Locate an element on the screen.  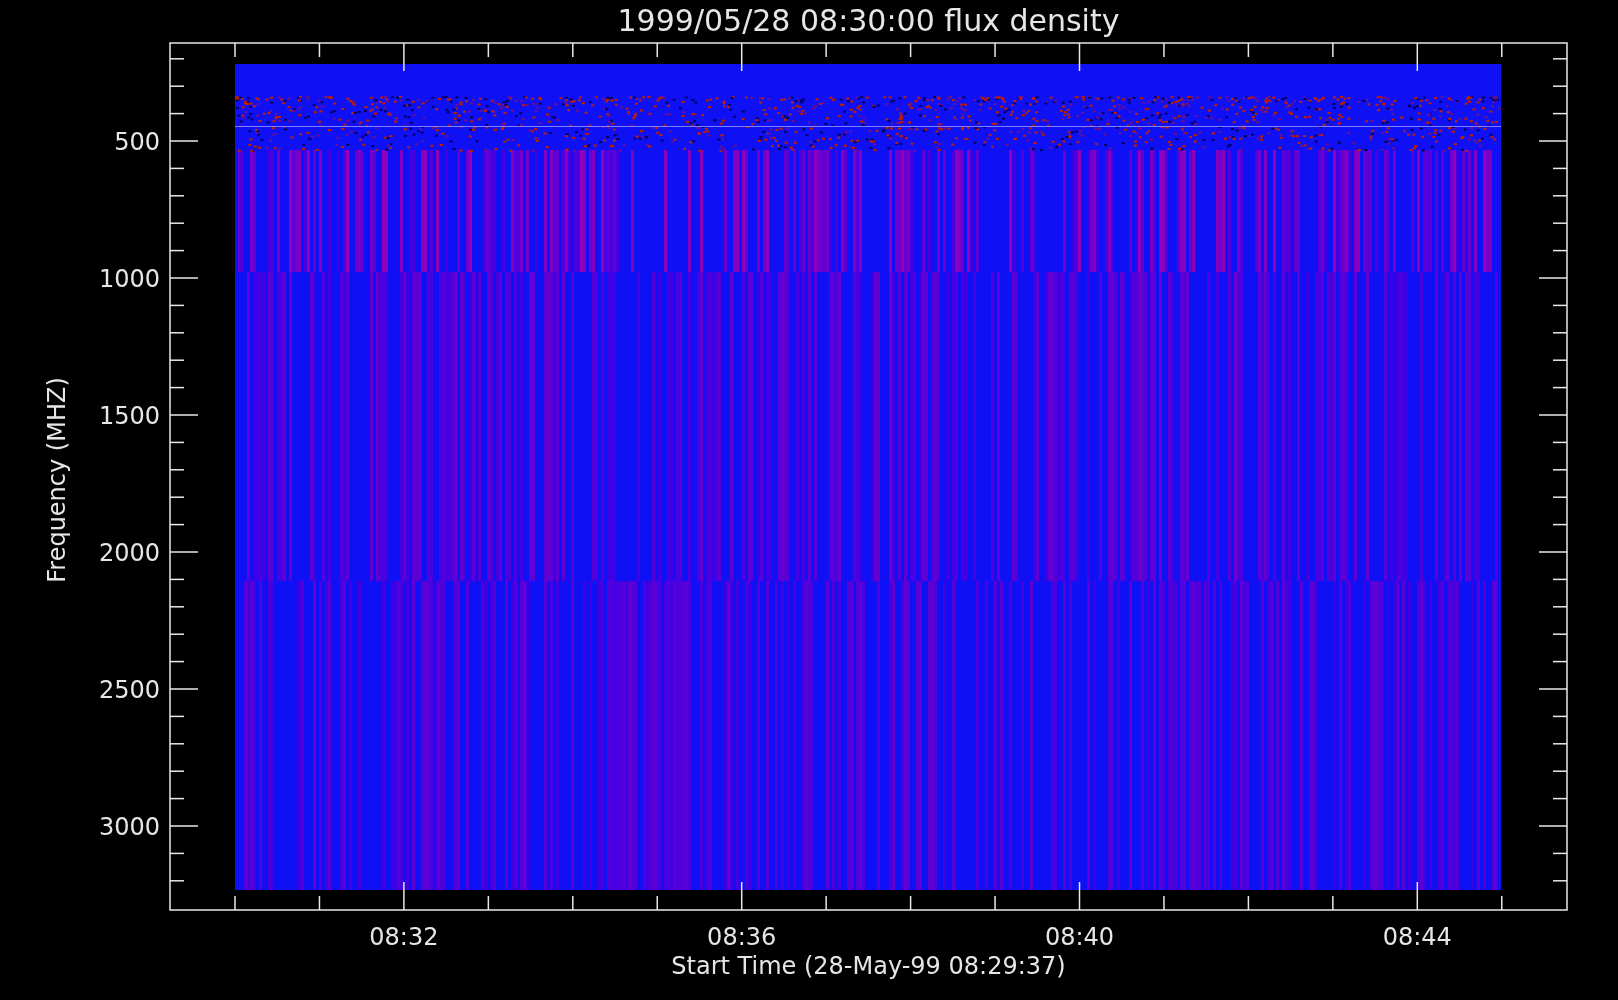
x-axis-label: Start Time (28-May-99 08:29:37) is located at coordinates (868, 966).